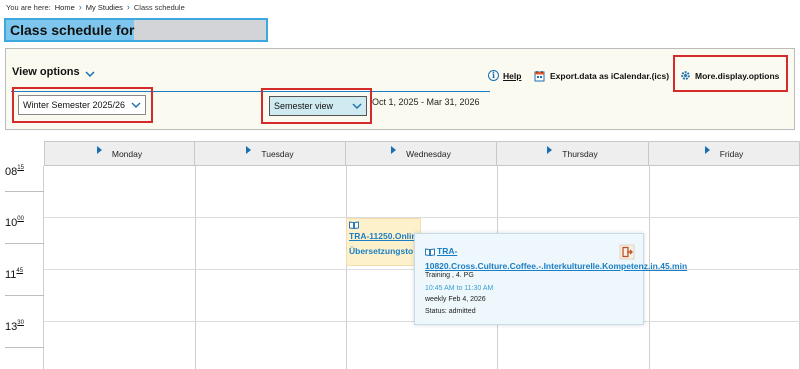 Image resolution: width=800 pixels, height=369 pixels. Describe the element at coordinates (70, 30) in the screenshot. I see `page-title: Class schedule for` at that location.